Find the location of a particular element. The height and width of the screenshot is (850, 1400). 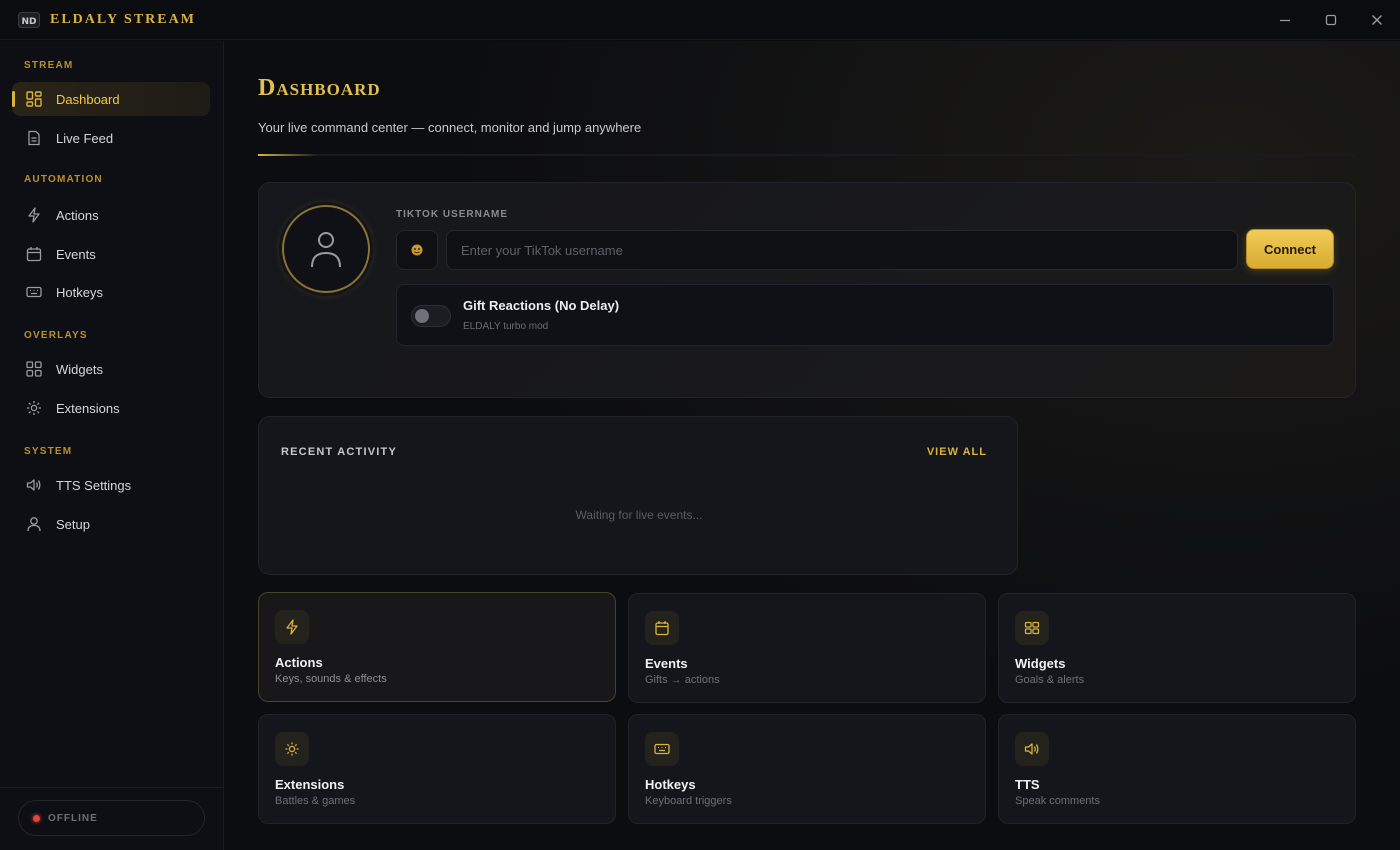

dashboard-grid-icon is located at coordinates (34, 99).